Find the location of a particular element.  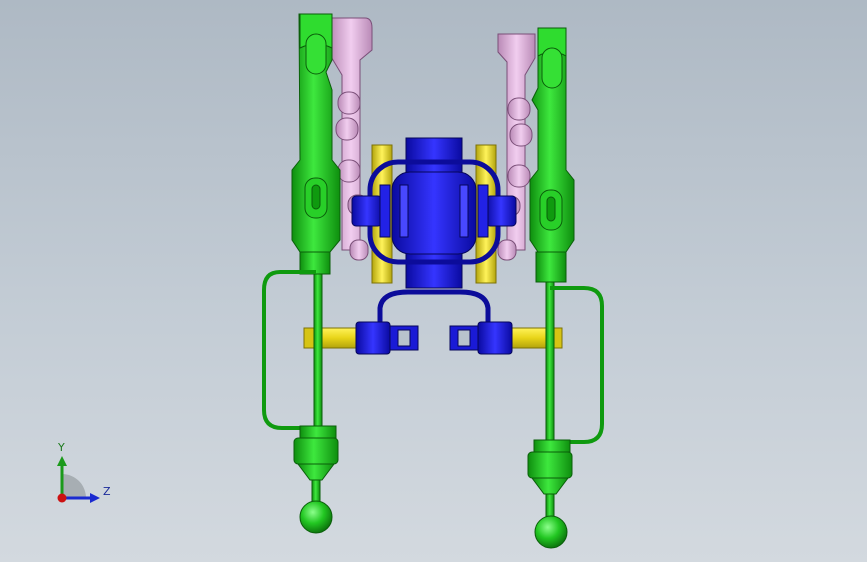

triad-z-label: Z is located at coordinates (107, 491).